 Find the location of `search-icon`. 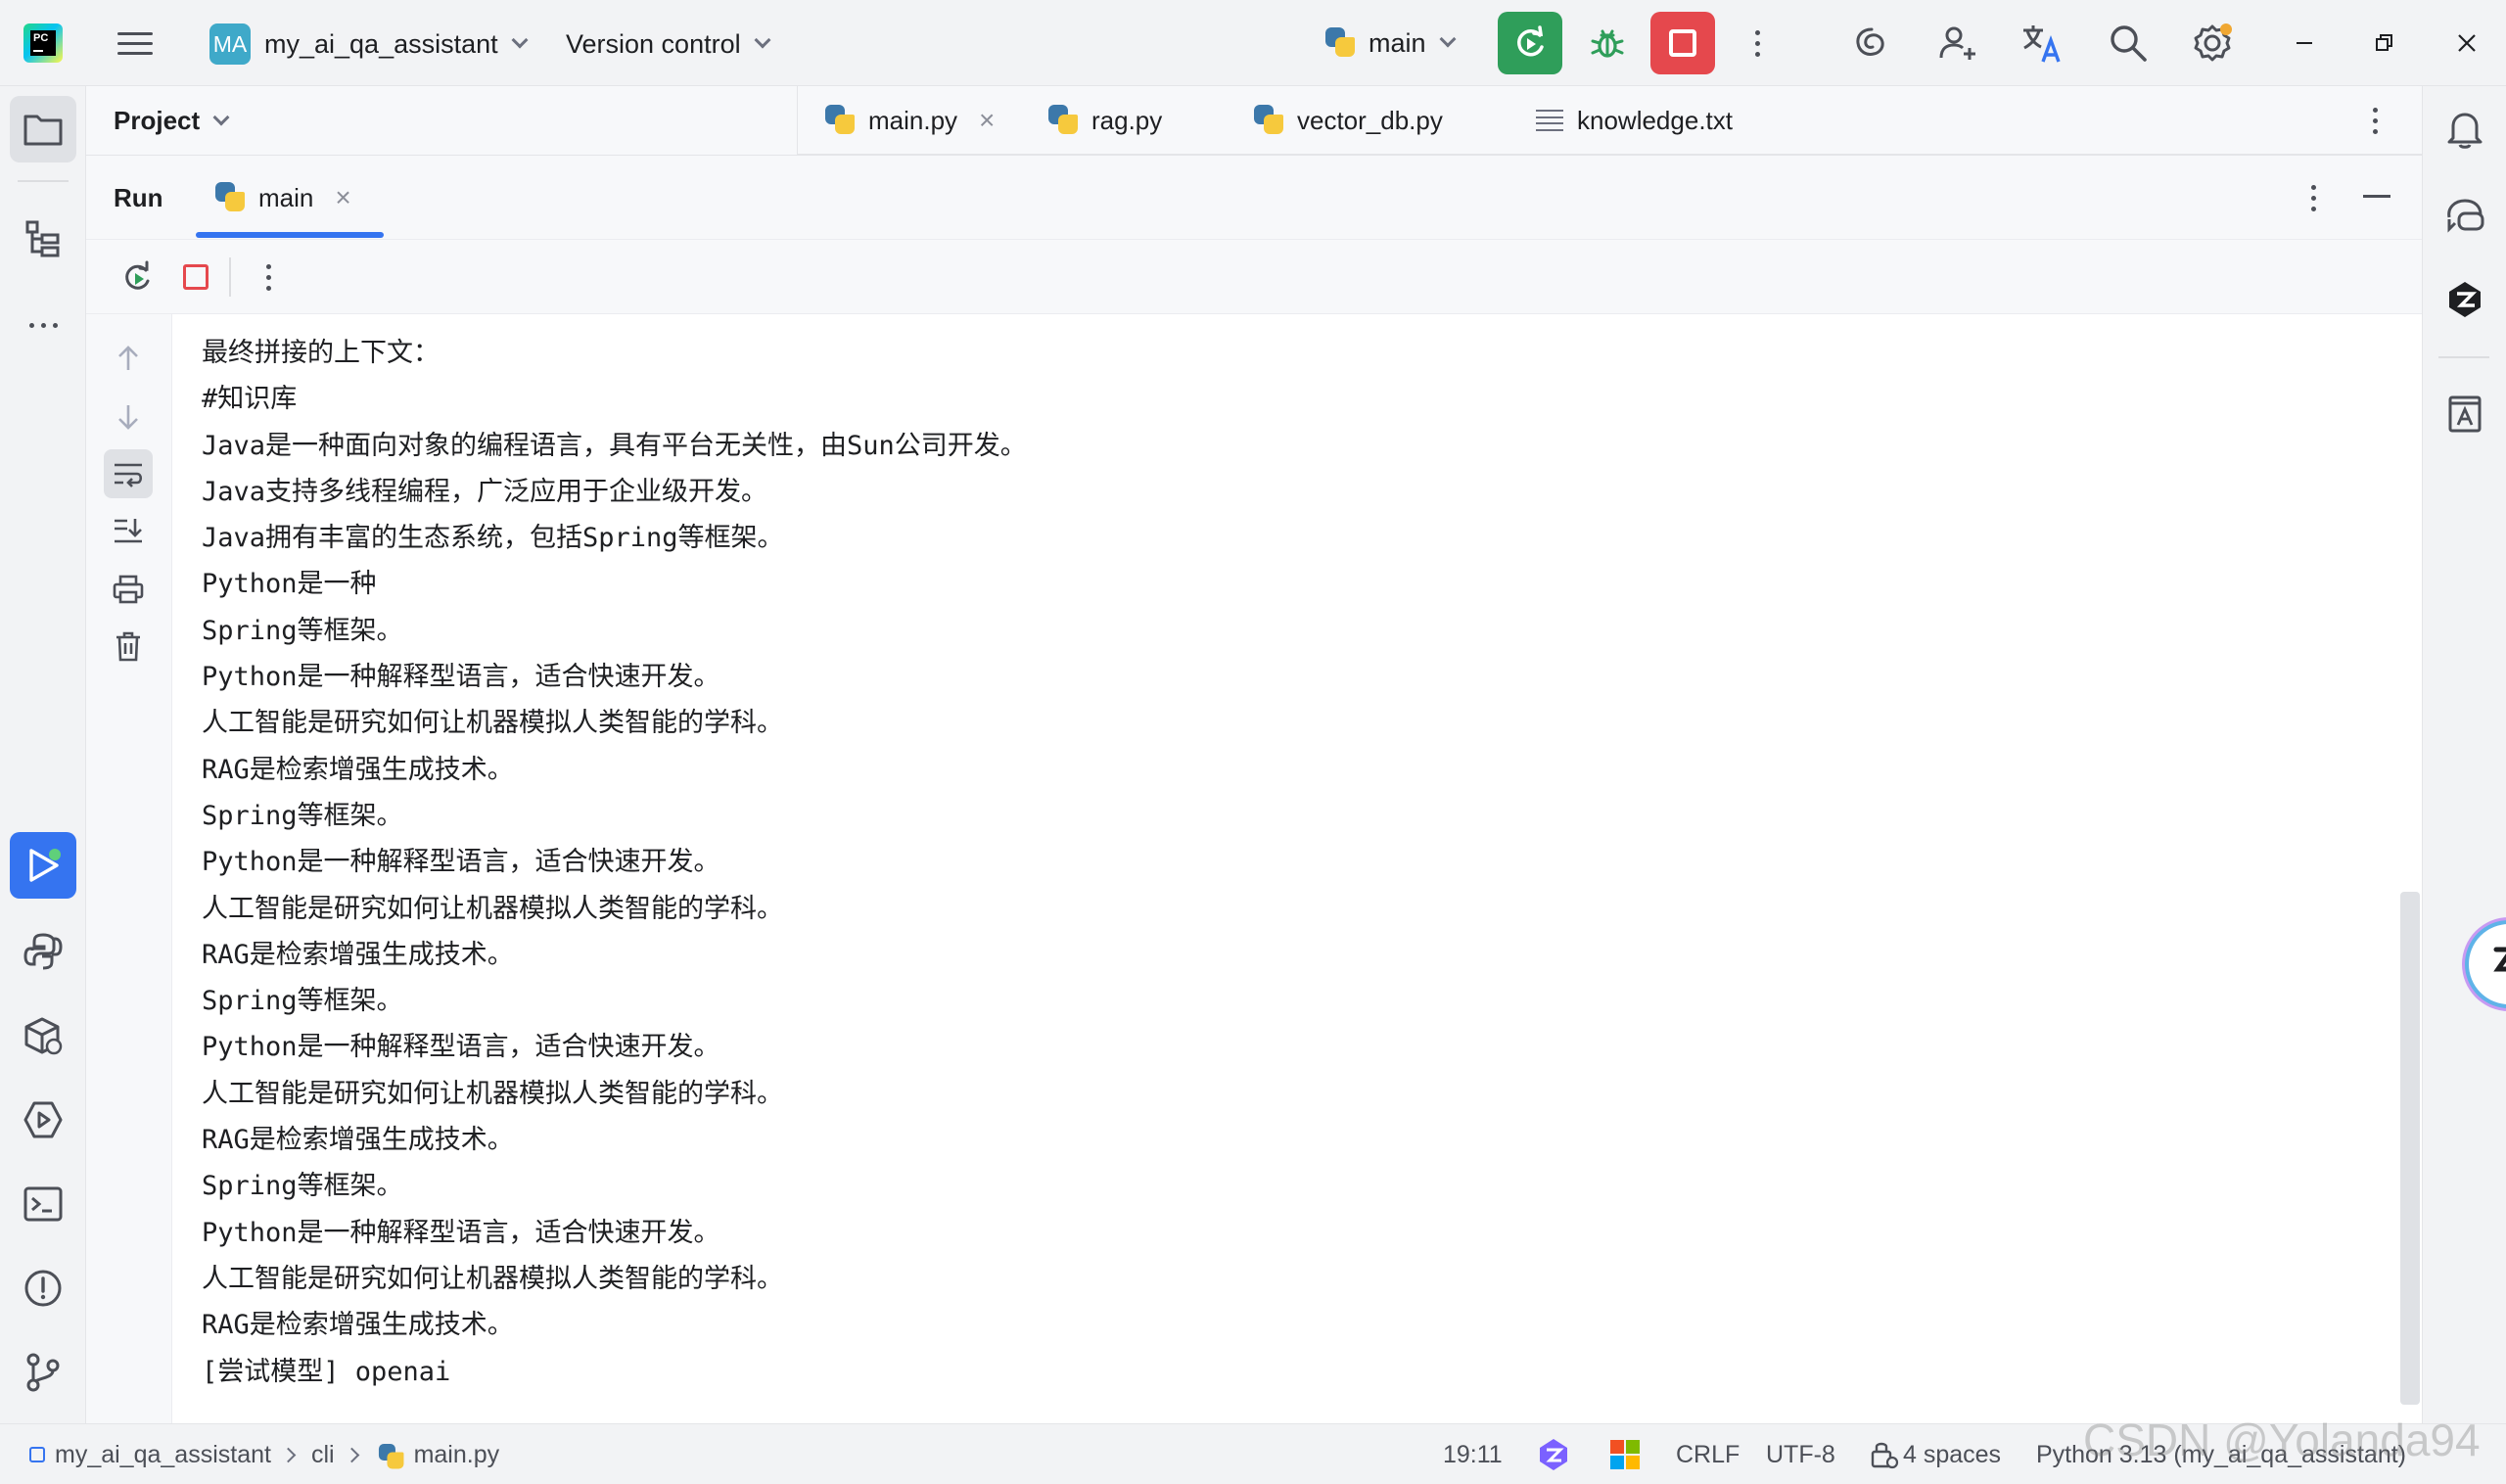

search-icon is located at coordinates (2128, 43).